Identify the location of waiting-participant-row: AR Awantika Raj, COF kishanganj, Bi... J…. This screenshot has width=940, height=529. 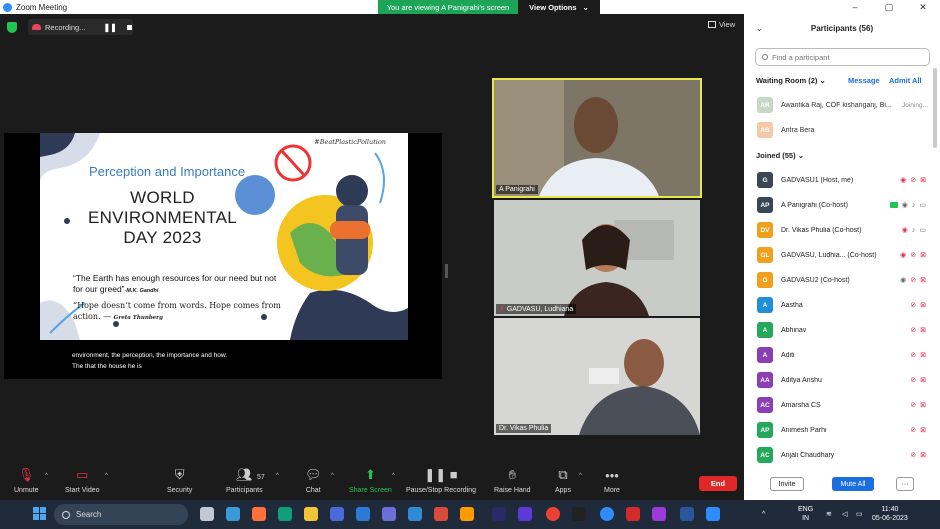
(837, 105).